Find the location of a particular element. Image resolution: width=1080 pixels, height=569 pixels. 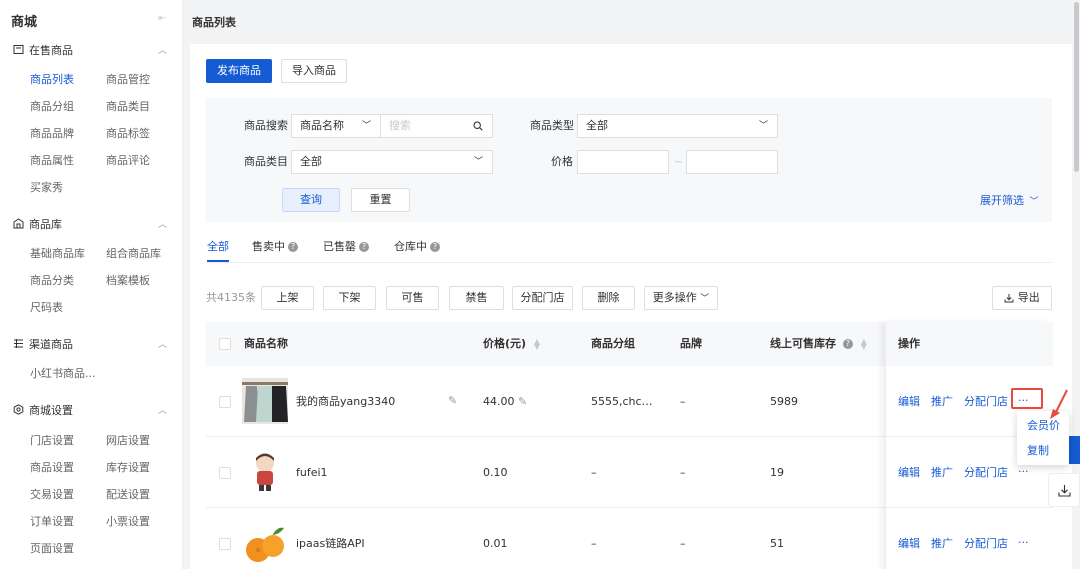

sidebar-group-label: 在售商品 is located at coordinates (51, 50).